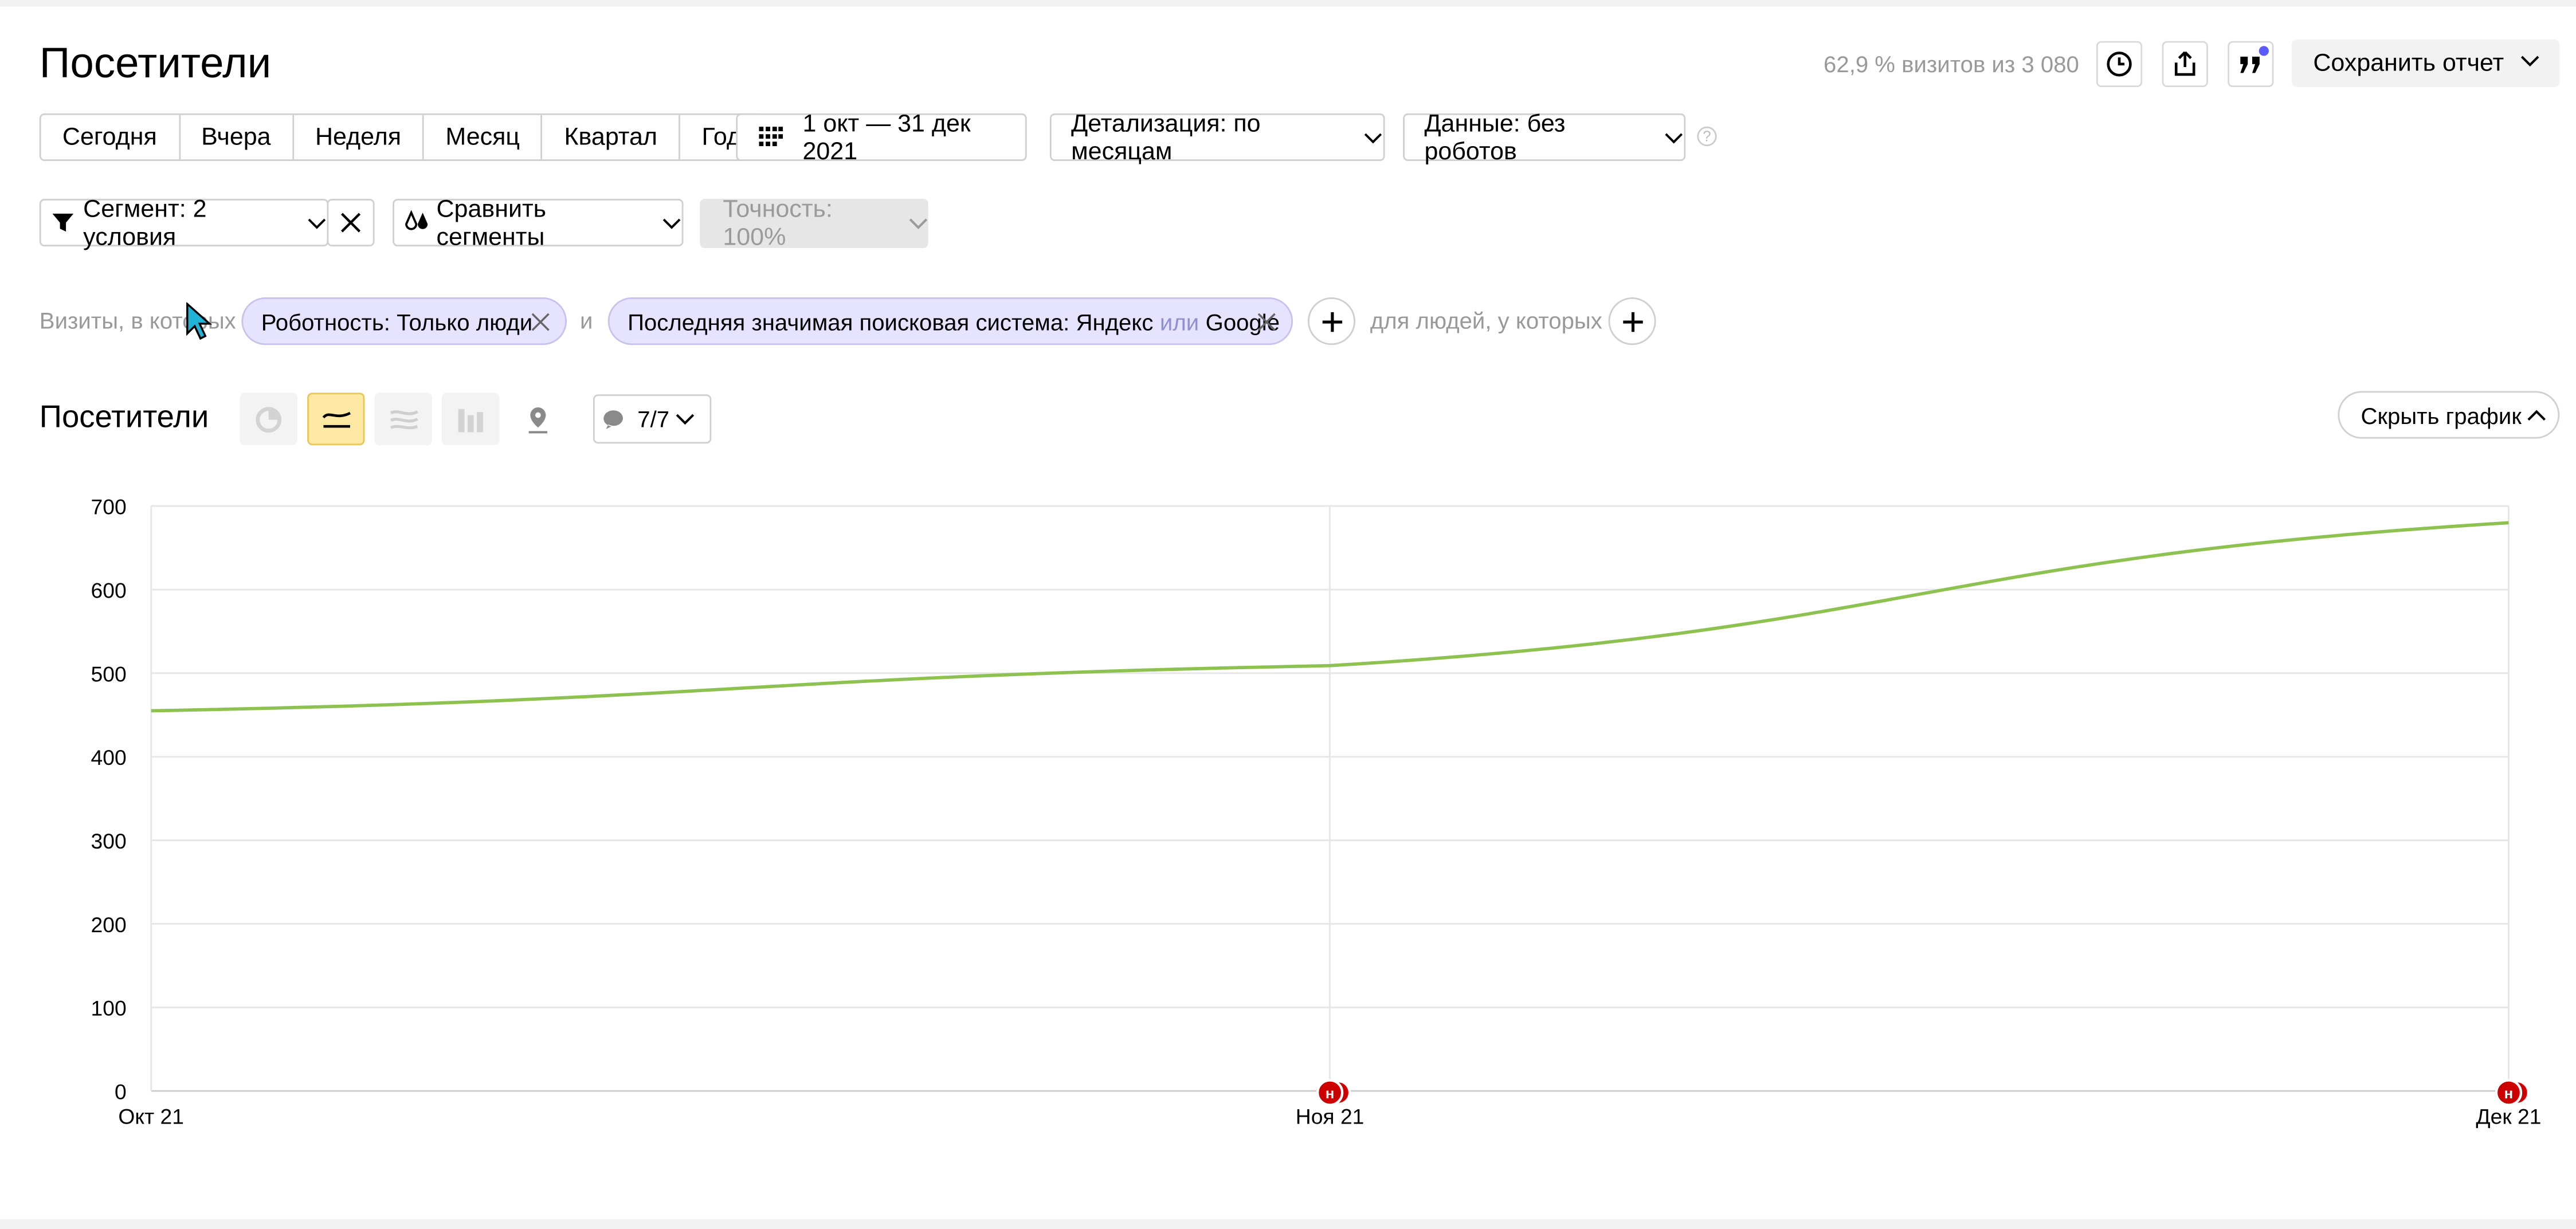 This screenshot has height=1229, width=2576. I want to click on x-tick-label: Окт 21, so click(151, 1116).